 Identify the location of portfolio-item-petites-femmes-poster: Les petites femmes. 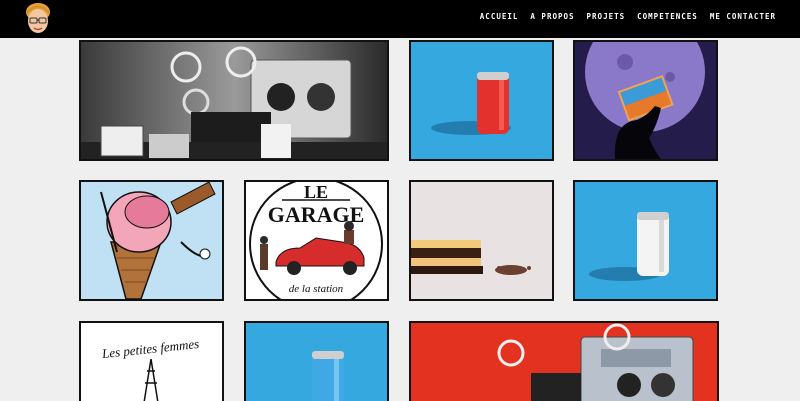
(151, 361).